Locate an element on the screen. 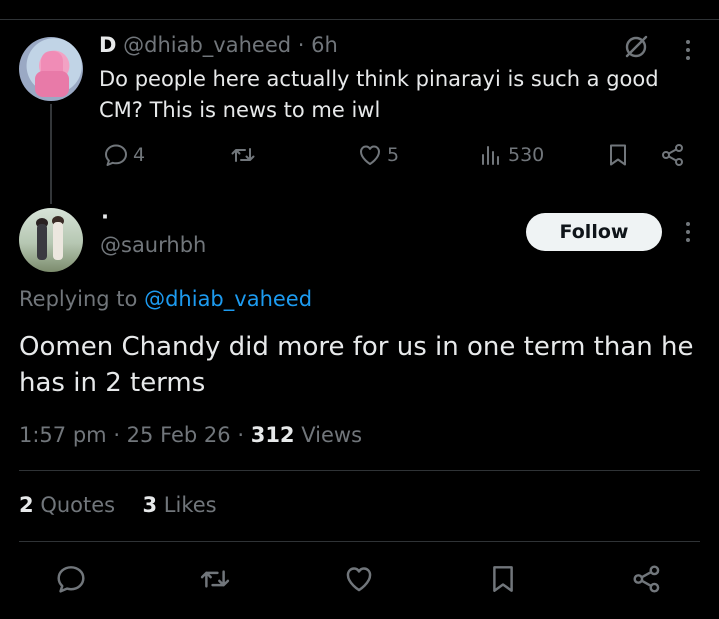 The height and width of the screenshot is (619, 719). likes-label: Likes is located at coordinates (190, 505).